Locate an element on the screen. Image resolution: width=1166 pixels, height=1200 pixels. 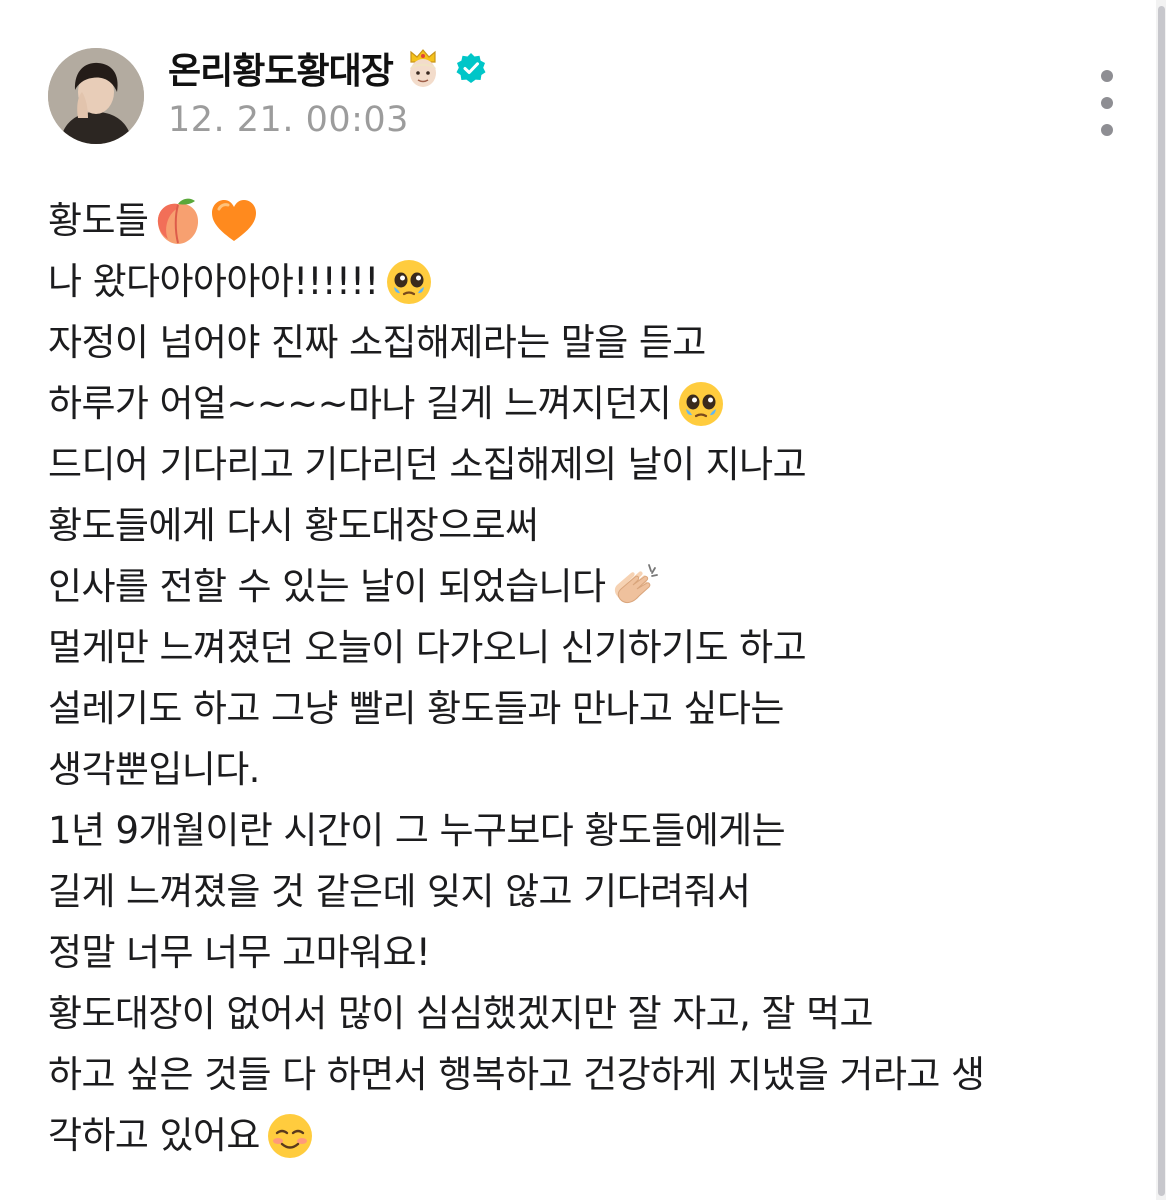
post-line: 길게 느껴졌을 것 같은데 잊지 않고 기다려줘서 is located at coordinates (588, 891).